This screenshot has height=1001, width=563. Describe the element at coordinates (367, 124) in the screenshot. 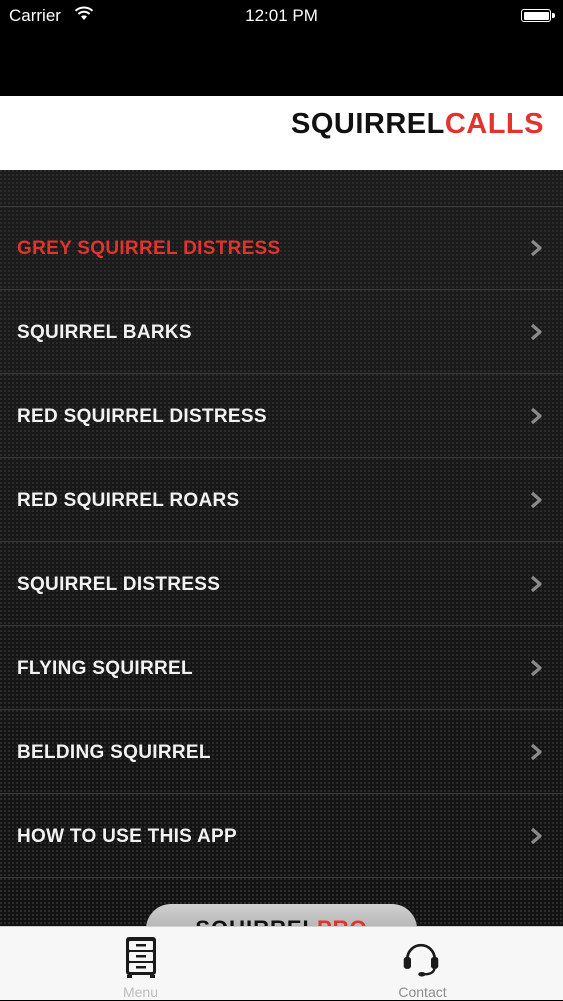

I see `logo-text-squirrel: SQUIRREL` at that location.